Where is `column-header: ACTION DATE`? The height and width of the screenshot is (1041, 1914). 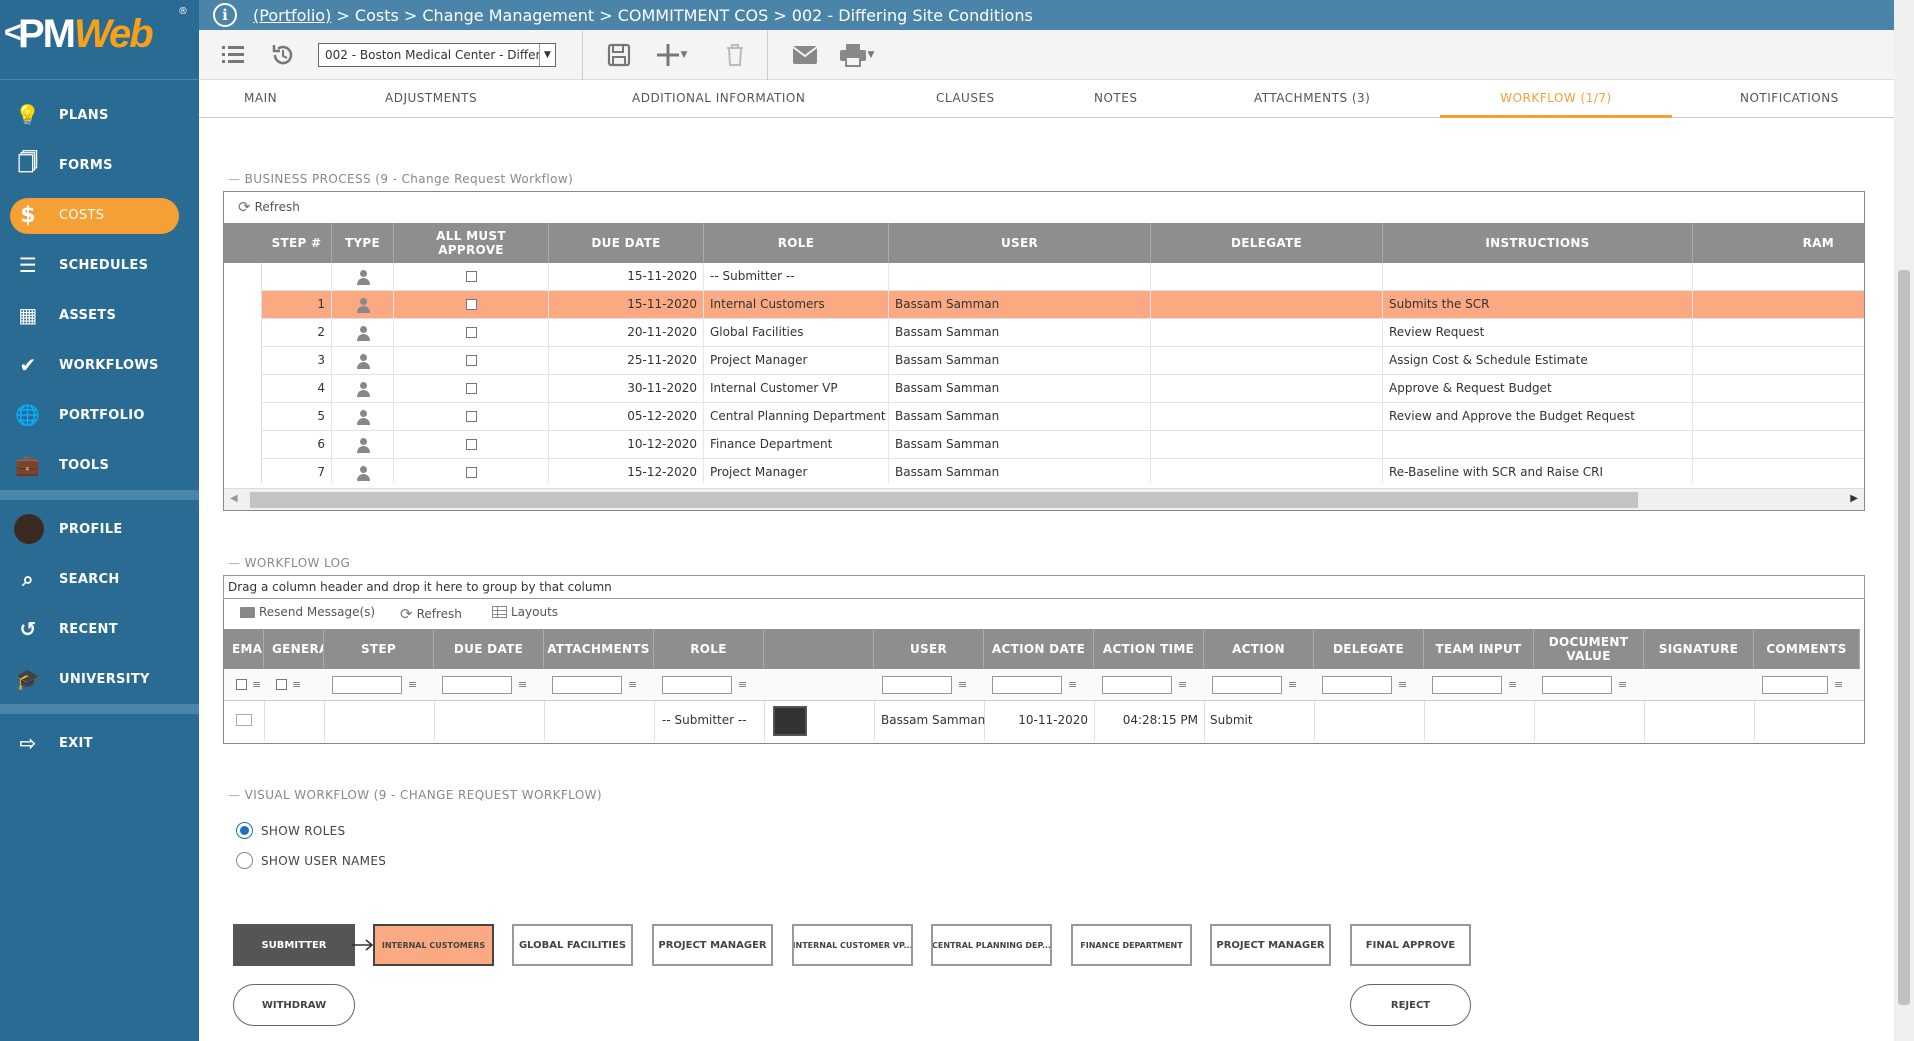 column-header: ACTION DATE is located at coordinates (1039, 649).